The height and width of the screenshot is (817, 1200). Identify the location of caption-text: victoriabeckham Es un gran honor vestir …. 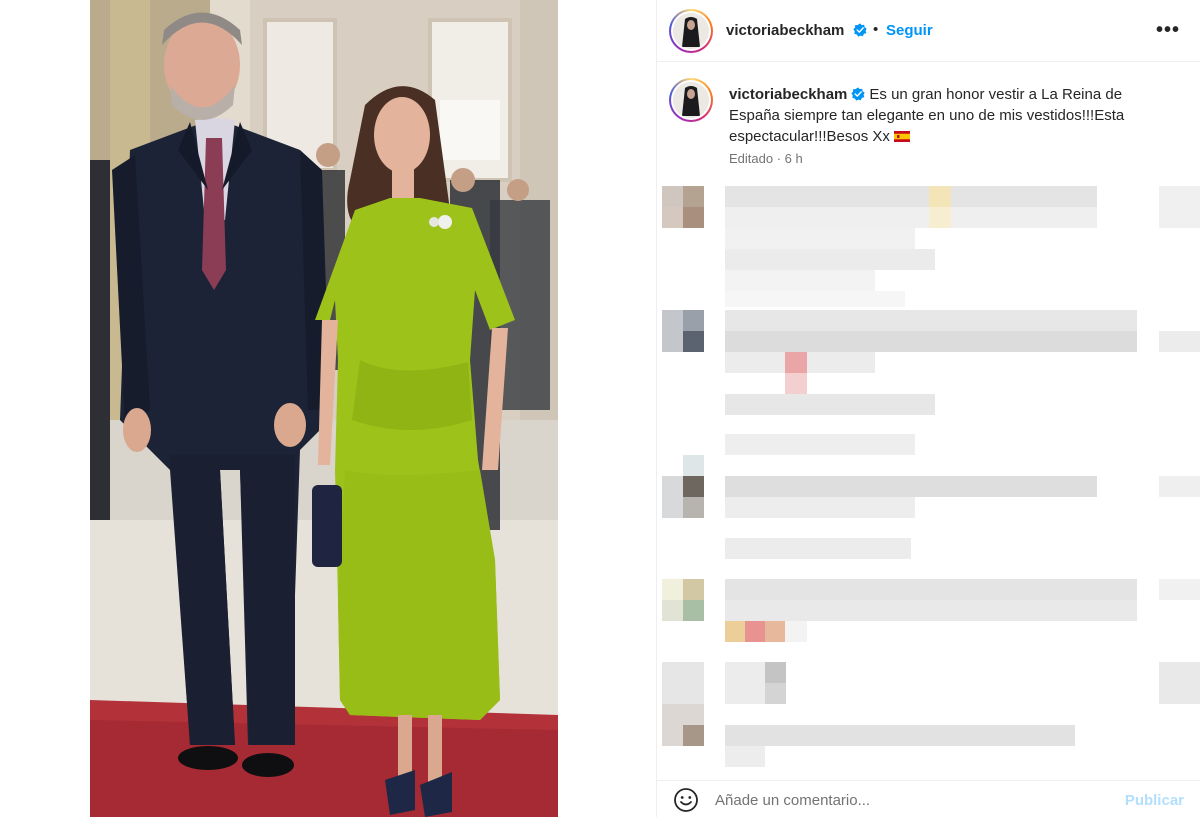
(944, 115).